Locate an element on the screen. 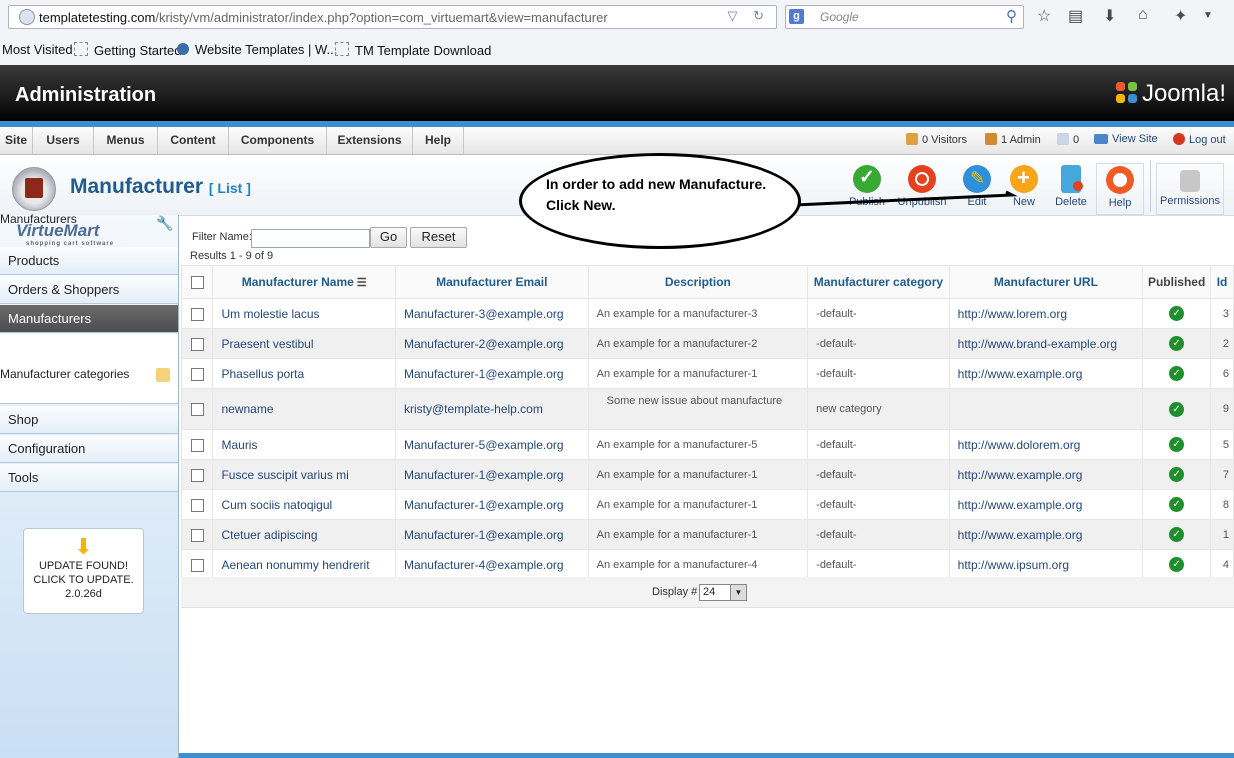  manufacturer-name-link: Um molestie lacus is located at coordinates (304, 313).